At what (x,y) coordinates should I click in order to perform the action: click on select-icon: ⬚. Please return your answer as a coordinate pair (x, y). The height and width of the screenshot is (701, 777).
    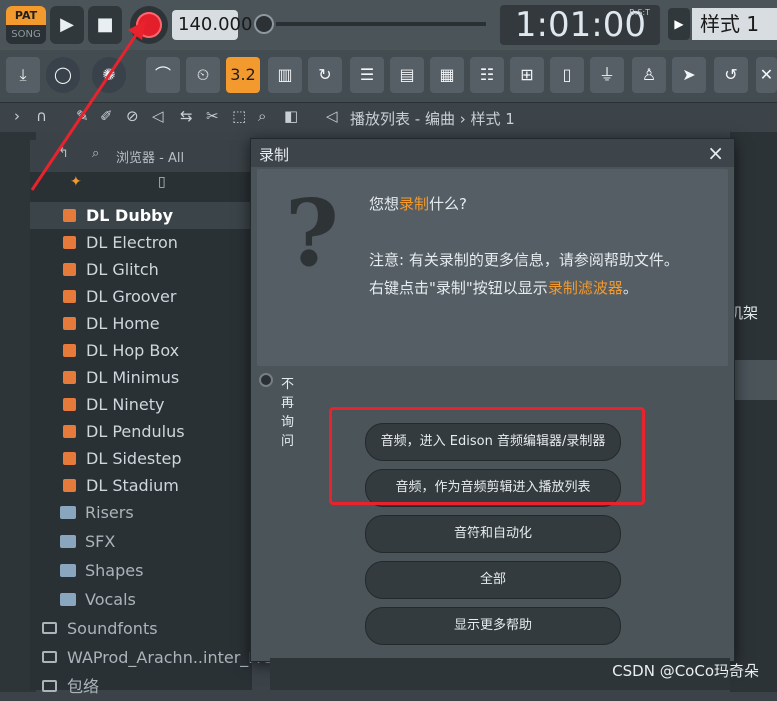
    Looking at the image, I should click on (239, 116).